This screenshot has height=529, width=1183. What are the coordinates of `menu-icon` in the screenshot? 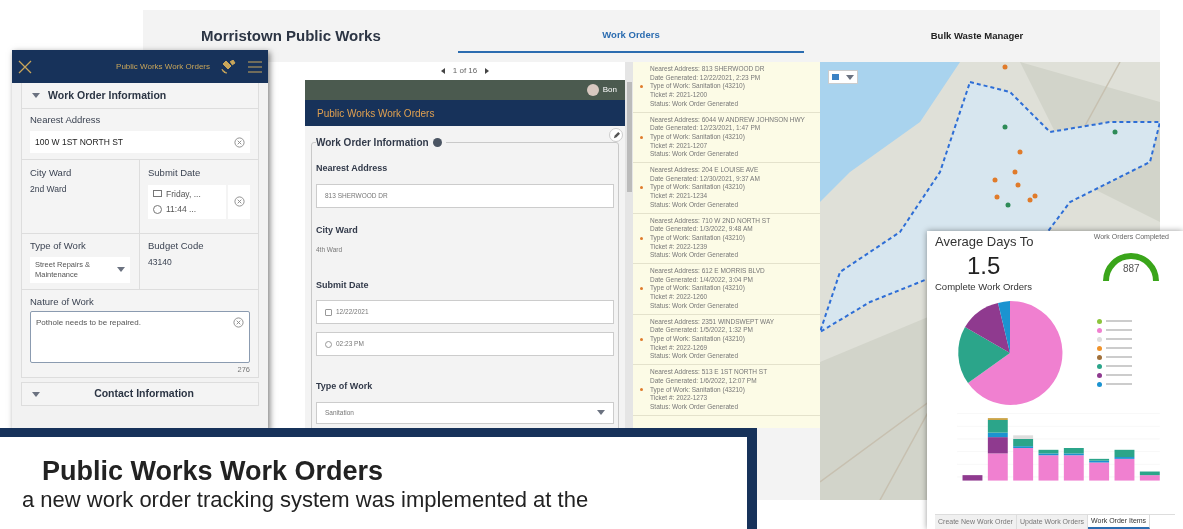 It's located at (255, 66).